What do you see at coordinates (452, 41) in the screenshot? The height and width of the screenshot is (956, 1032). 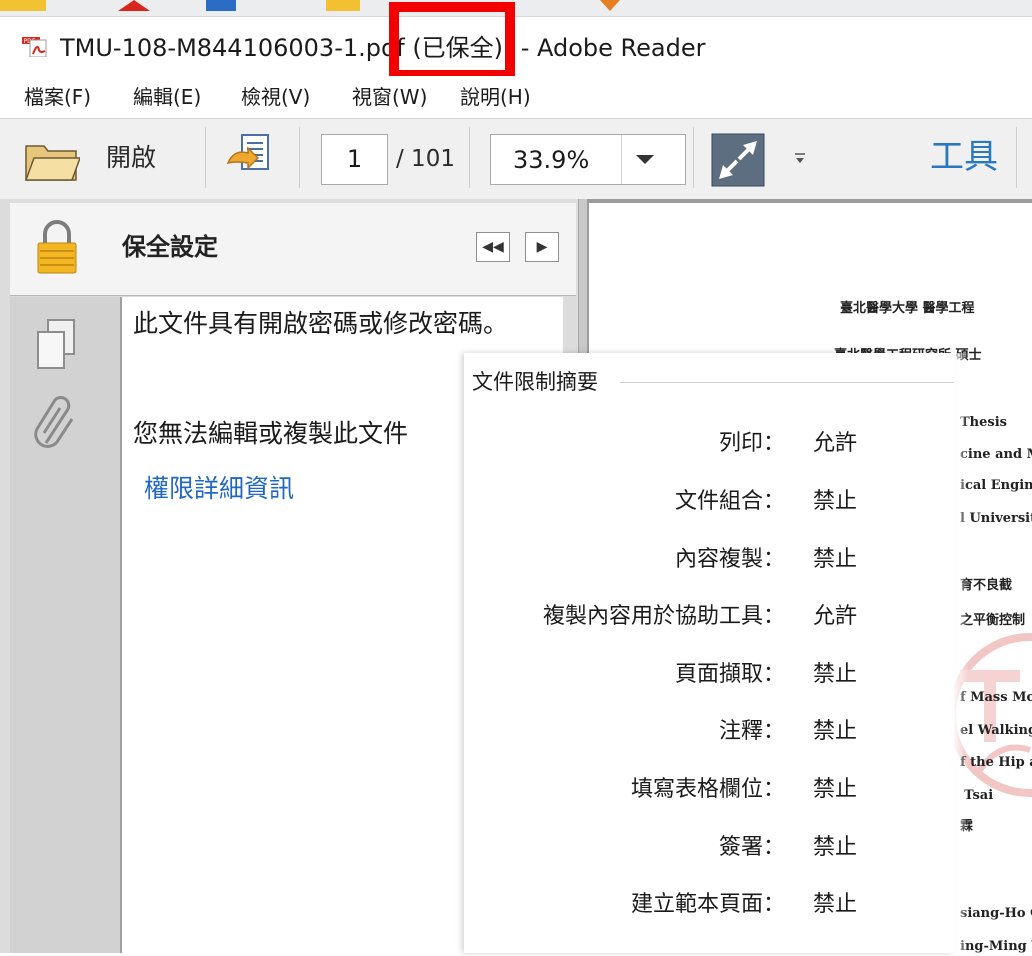 I see `highlight-annotation-box` at bounding box center [452, 41].